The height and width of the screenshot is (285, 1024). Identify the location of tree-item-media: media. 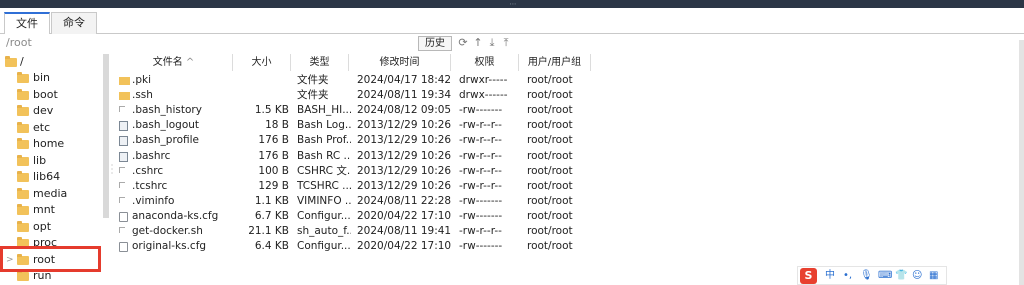
(51, 194).